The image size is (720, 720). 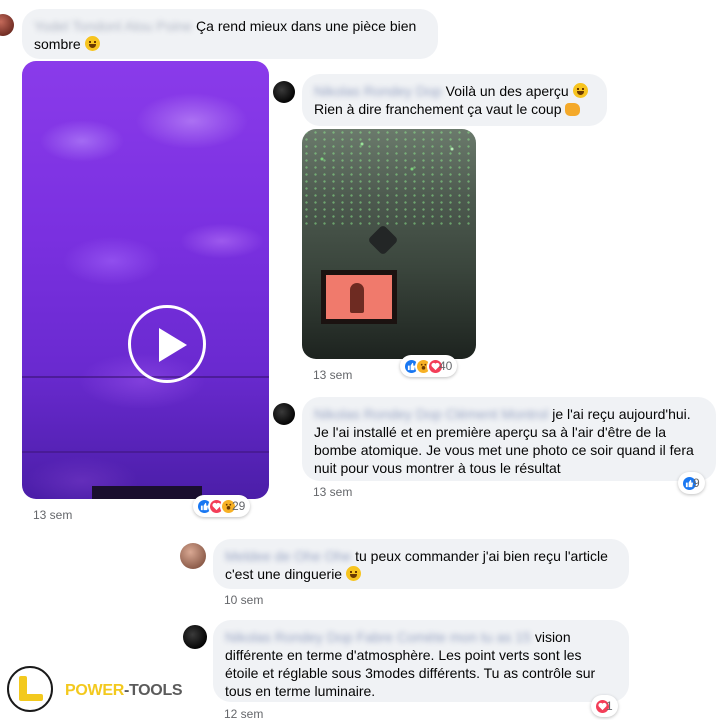 I want to click on play-icon, so click(x=167, y=344).